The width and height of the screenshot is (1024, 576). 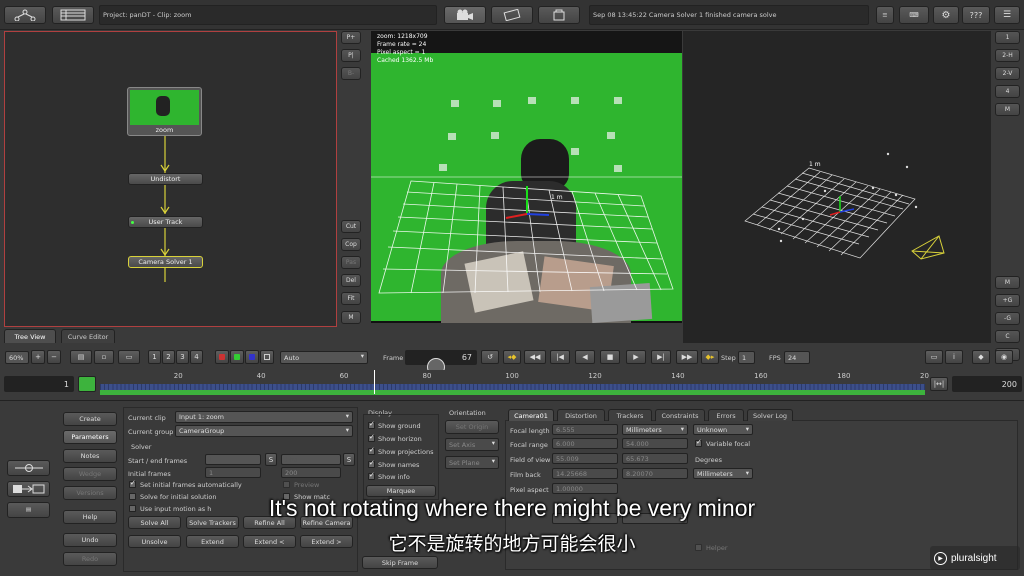 What do you see at coordinates (535, 357) in the screenshot?
I see `go-start-button: ◀◀` at bounding box center [535, 357].